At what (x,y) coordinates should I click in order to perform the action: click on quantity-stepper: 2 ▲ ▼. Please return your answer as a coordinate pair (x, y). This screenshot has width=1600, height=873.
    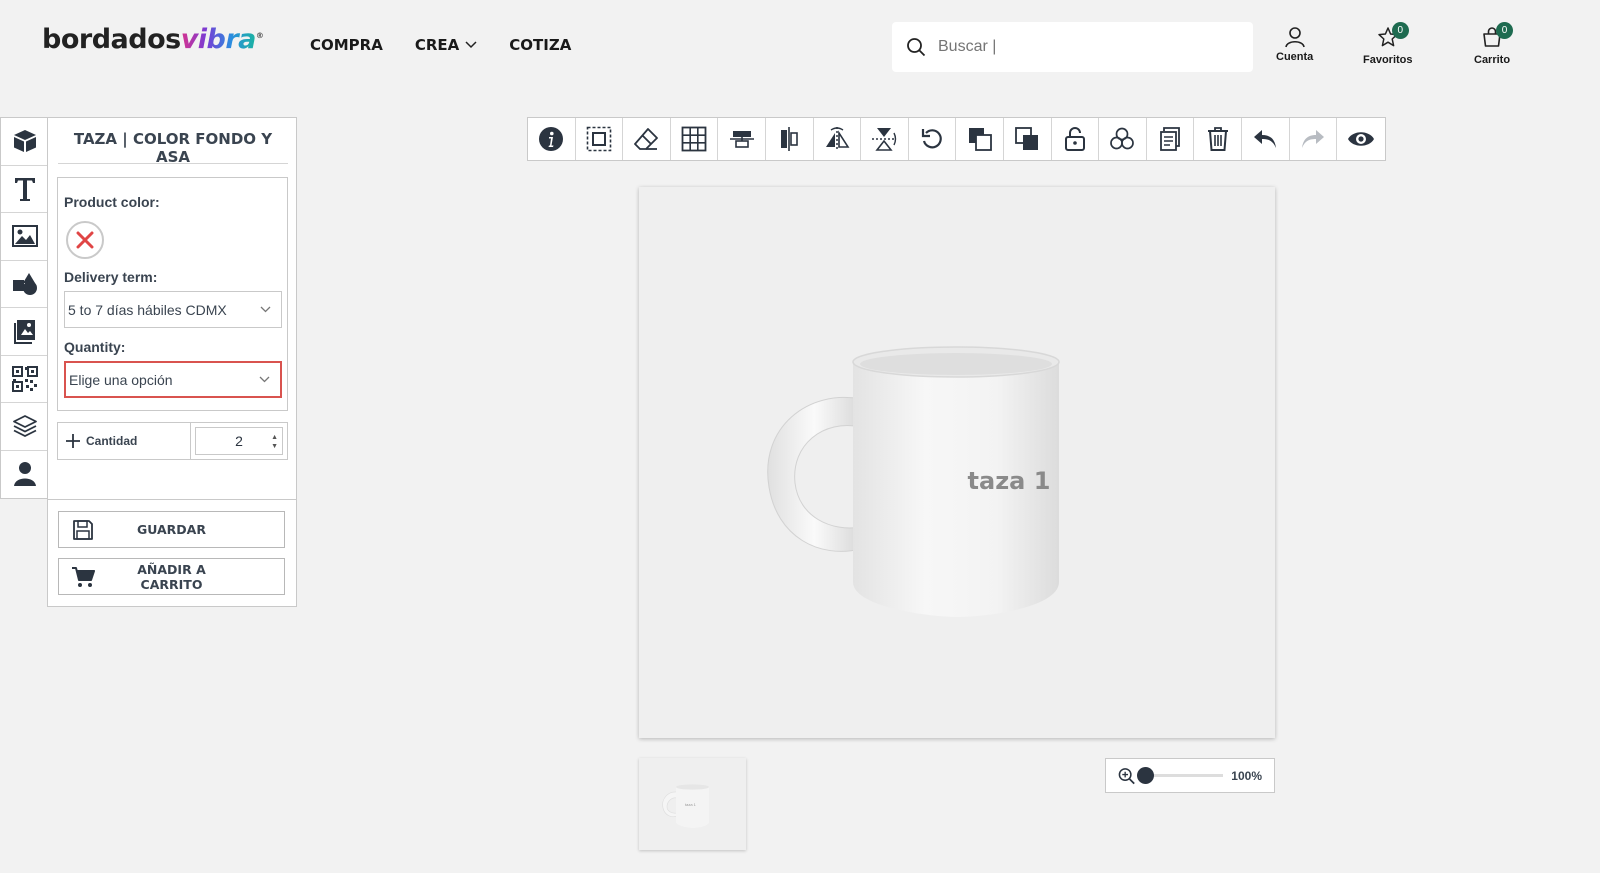
    Looking at the image, I should click on (239, 441).